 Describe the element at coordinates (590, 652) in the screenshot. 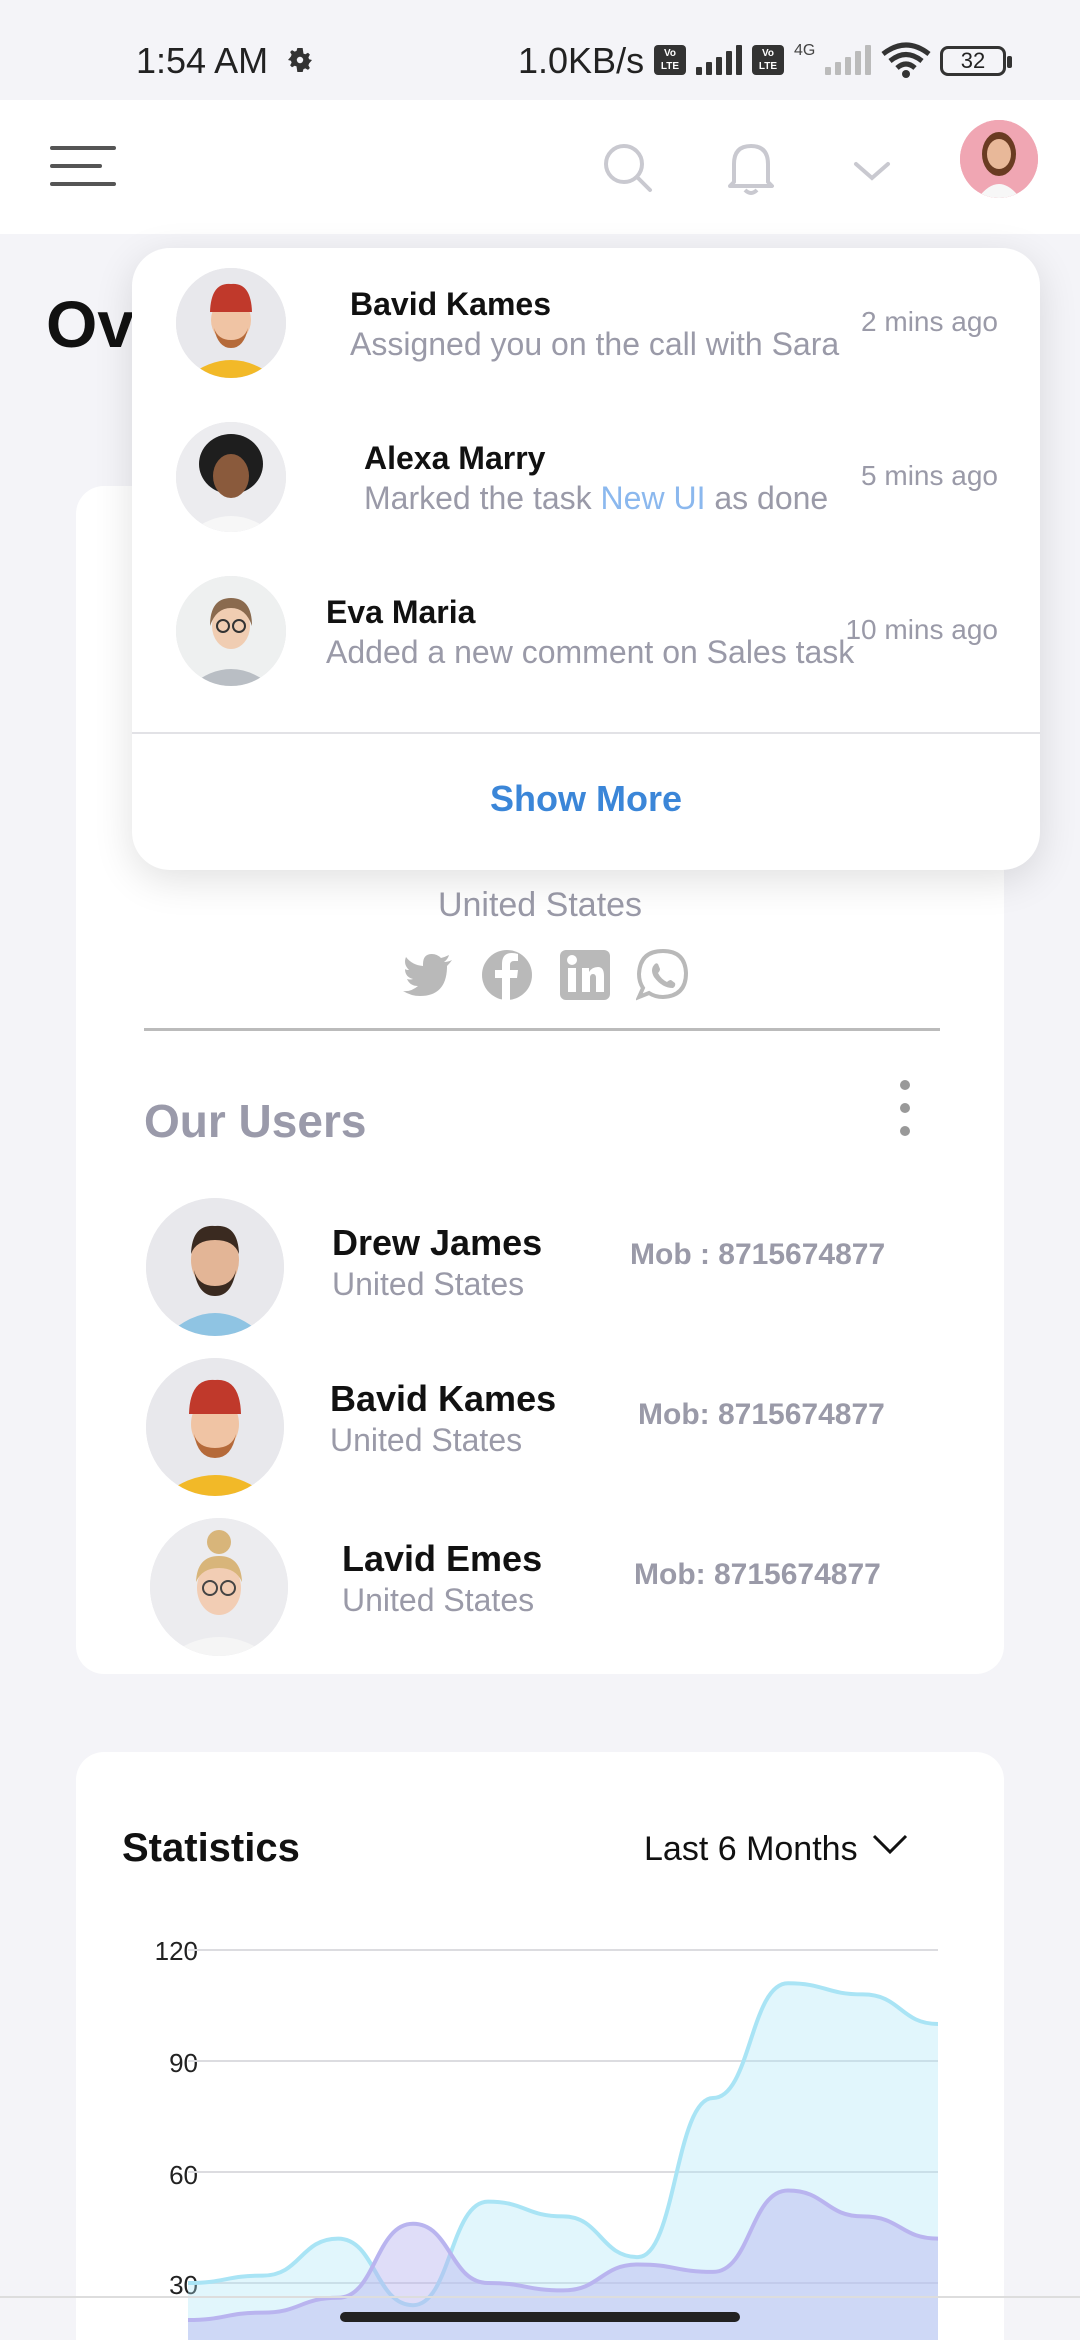

I see `notification-message: Added a new comment on Sales task` at that location.